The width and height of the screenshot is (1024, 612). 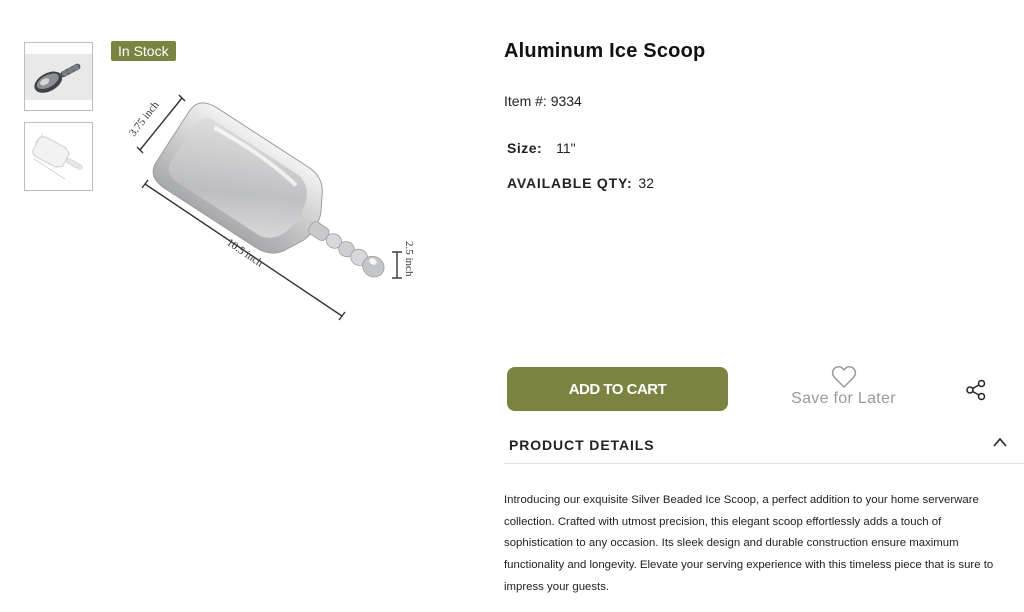 What do you see at coordinates (843, 389) in the screenshot?
I see `save-for-later-button: Save for Later` at bounding box center [843, 389].